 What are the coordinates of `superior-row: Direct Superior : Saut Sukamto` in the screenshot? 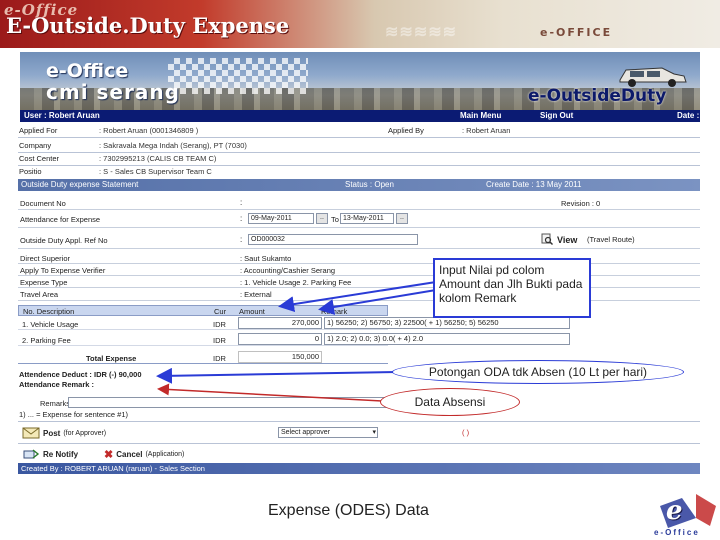 It's located at (359, 258).